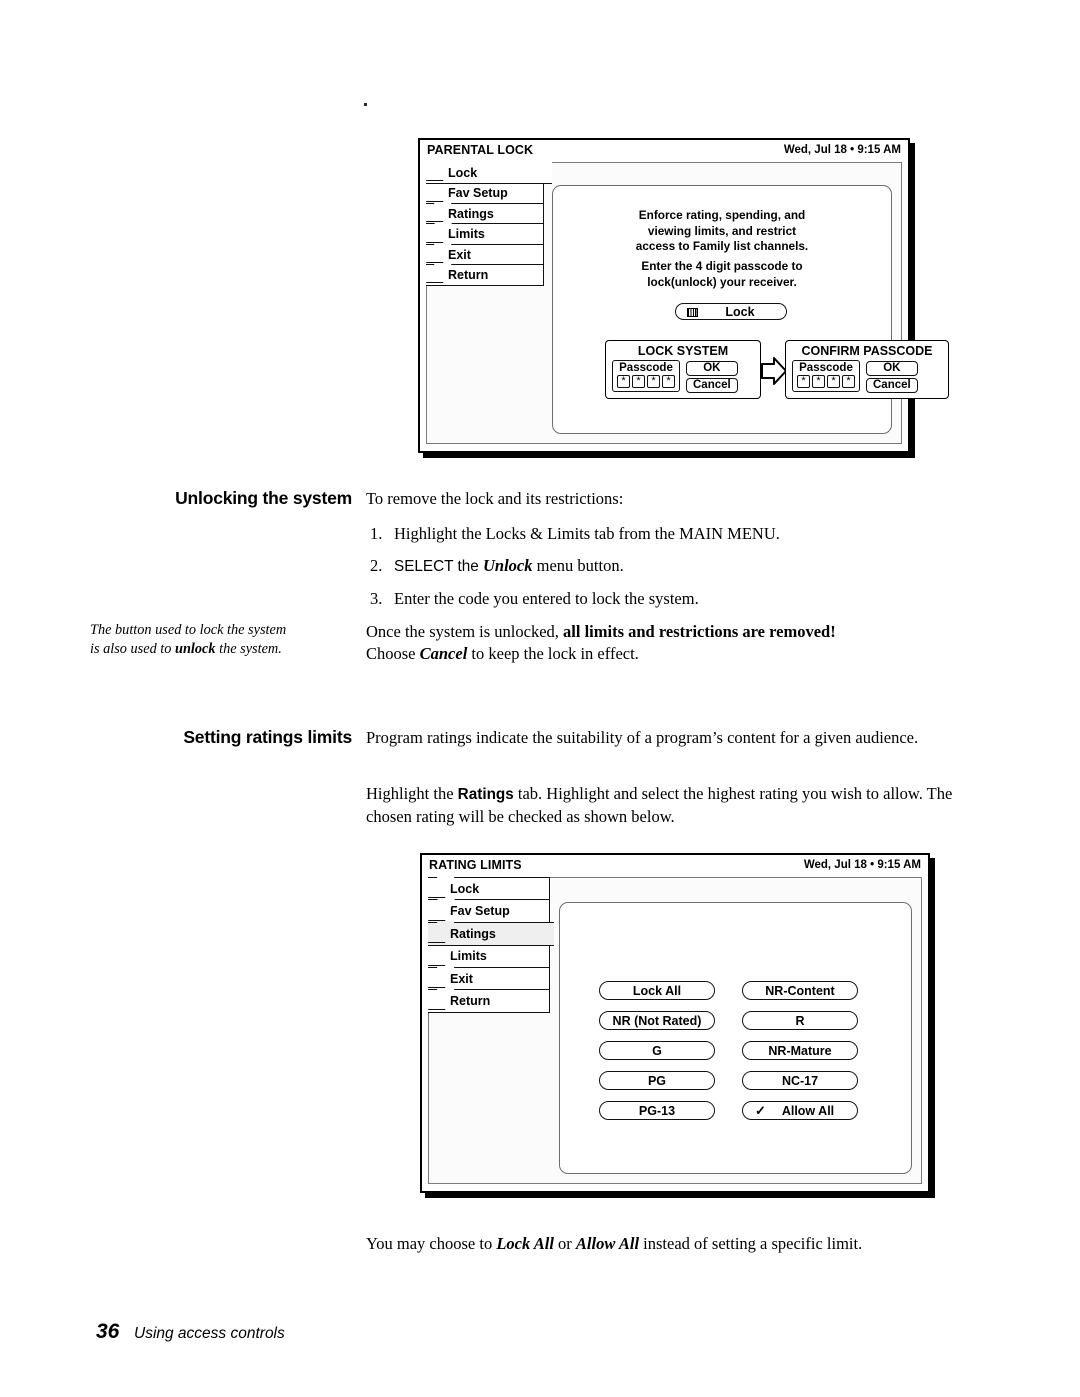 The height and width of the screenshot is (1397, 1080). I want to click on lock-system-ok-button: OK, so click(712, 368).